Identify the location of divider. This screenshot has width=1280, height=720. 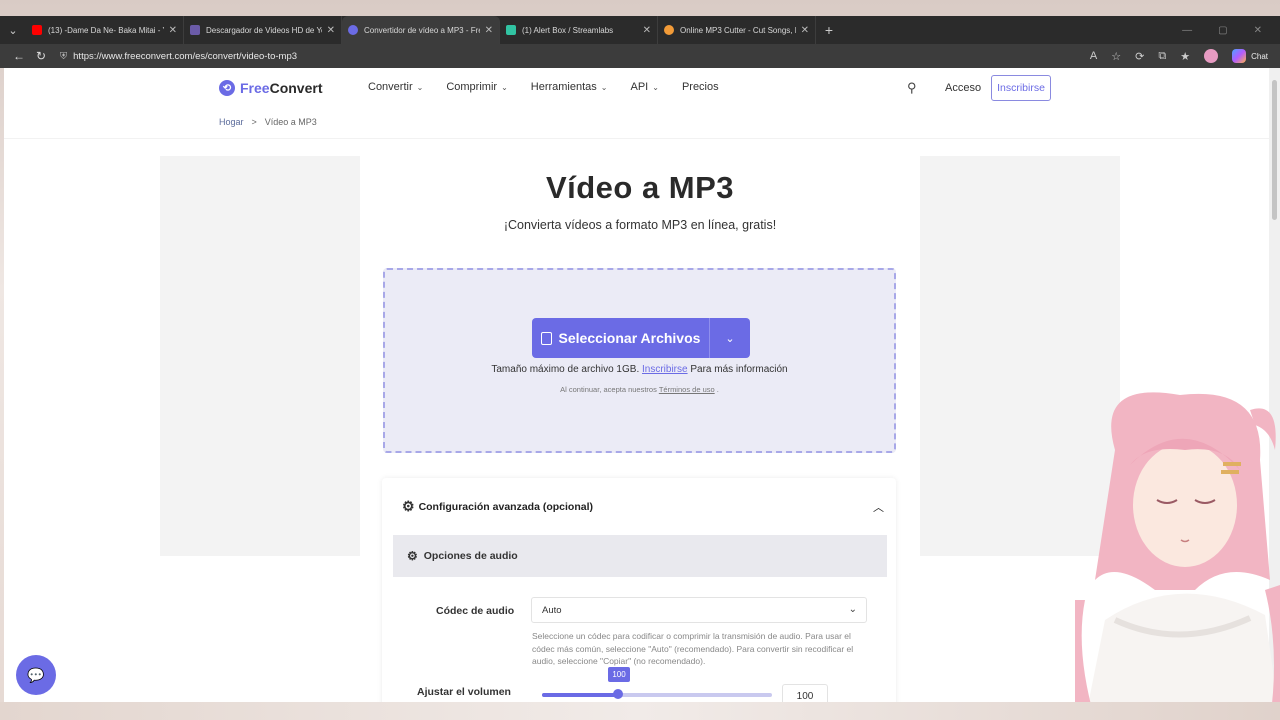
(636, 138).